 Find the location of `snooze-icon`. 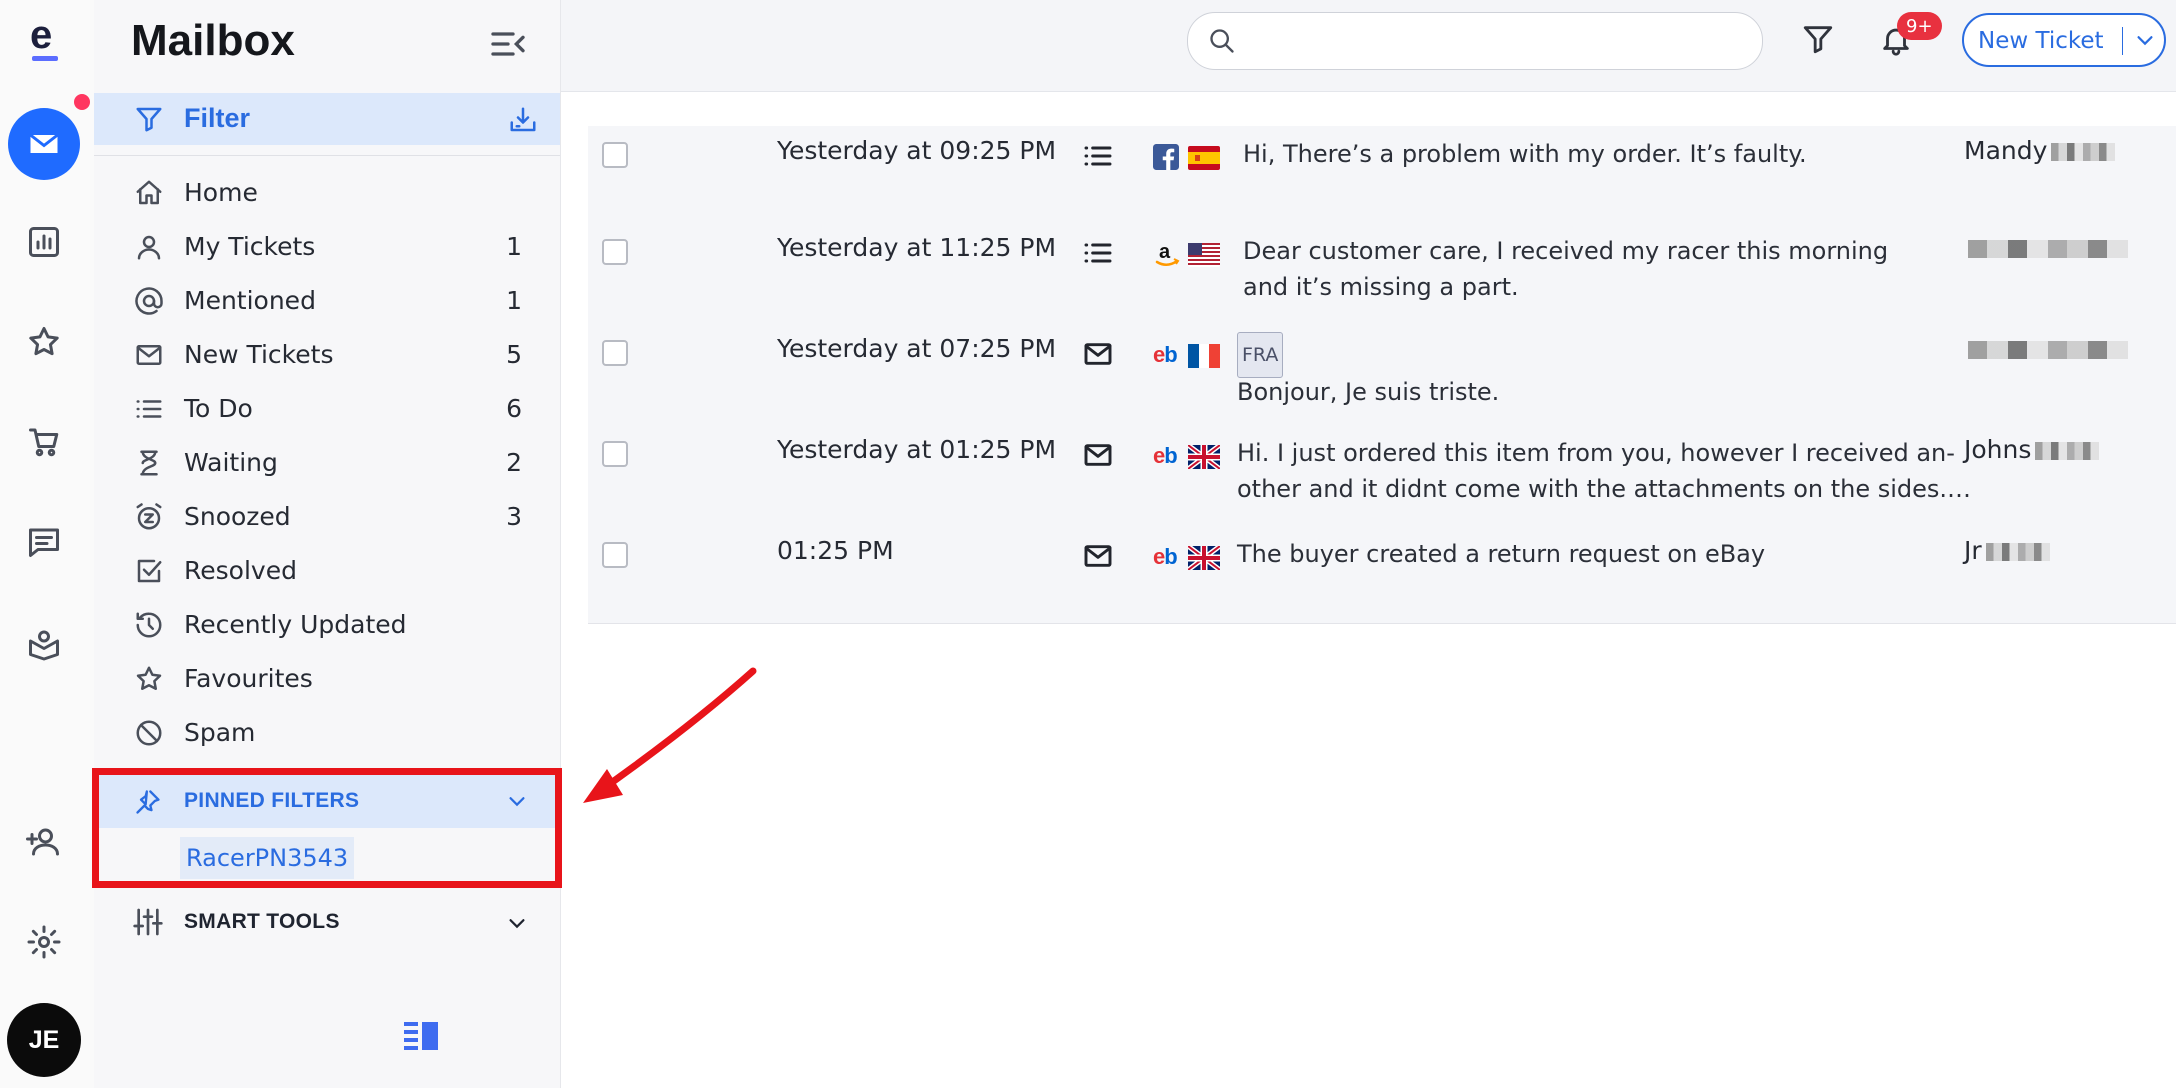

snooze-icon is located at coordinates (149, 517).